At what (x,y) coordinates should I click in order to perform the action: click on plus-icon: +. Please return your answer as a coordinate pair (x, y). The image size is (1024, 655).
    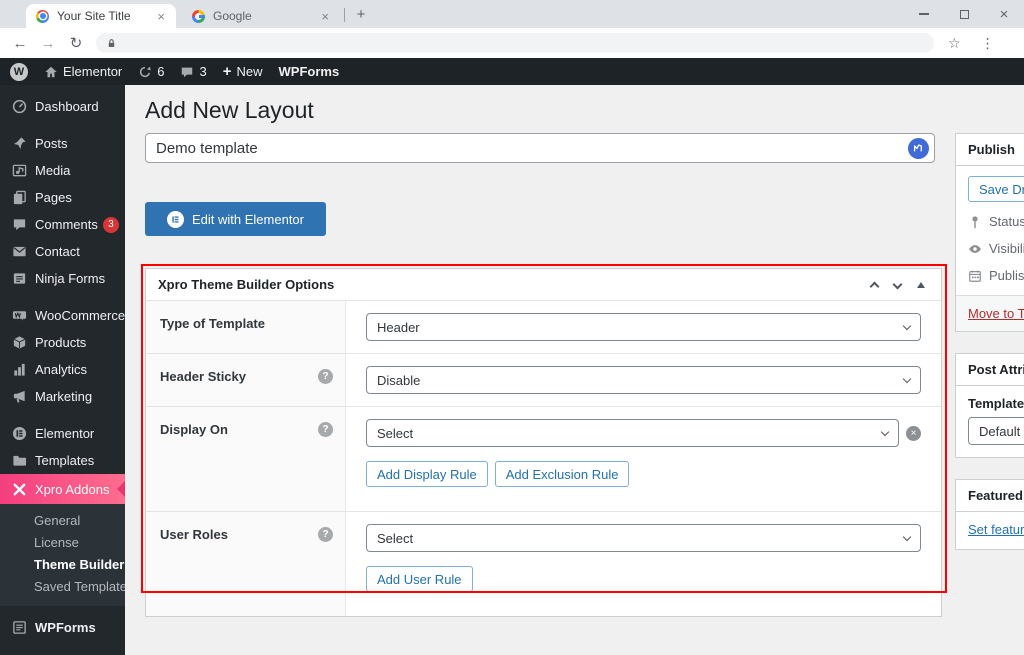
    Looking at the image, I should click on (227, 71).